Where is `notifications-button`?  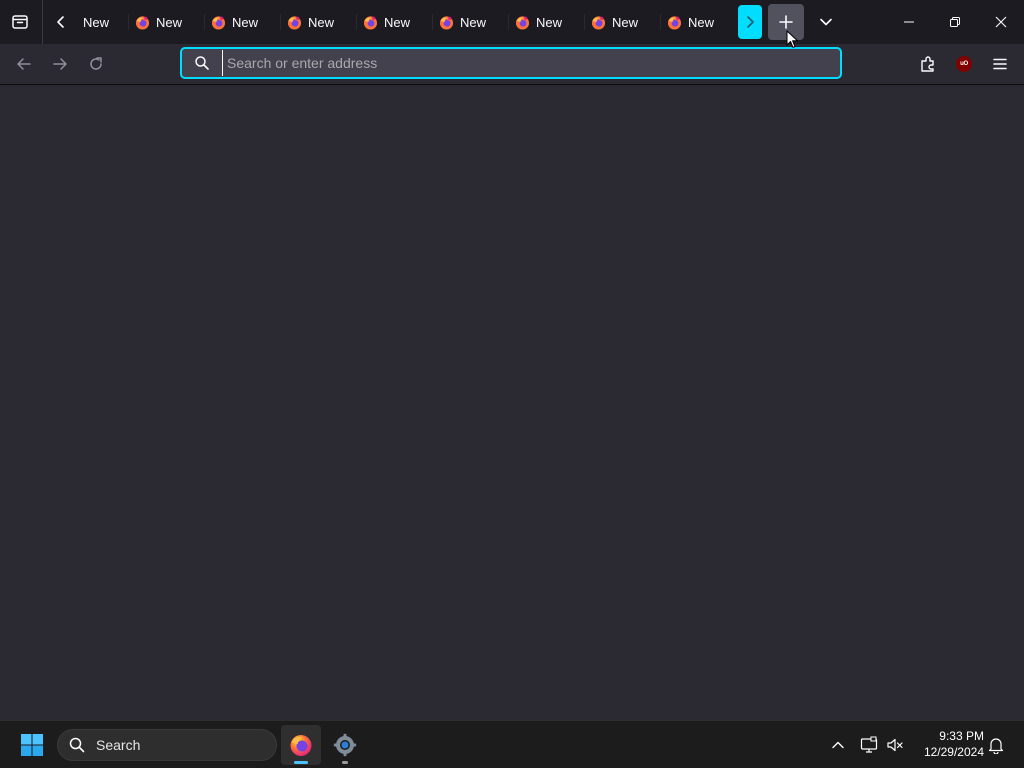 notifications-button is located at coordinates (996, 745).